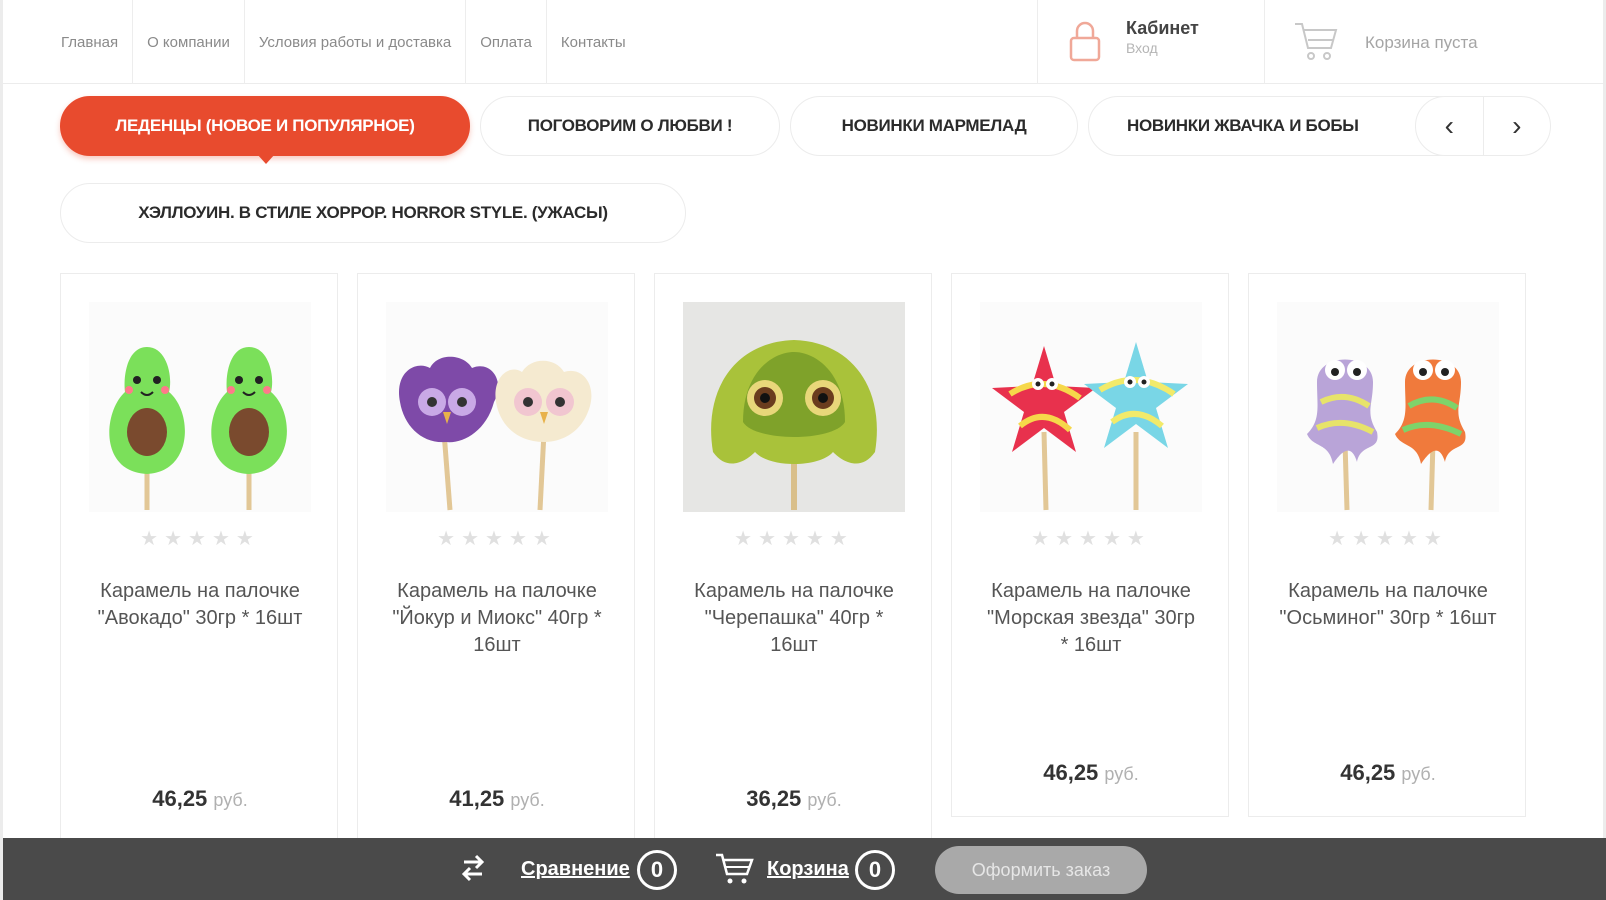 This screenshot has width=1606, height=900. I want to click on tabs-scroller: ‹ ›, so click(1483, 126).